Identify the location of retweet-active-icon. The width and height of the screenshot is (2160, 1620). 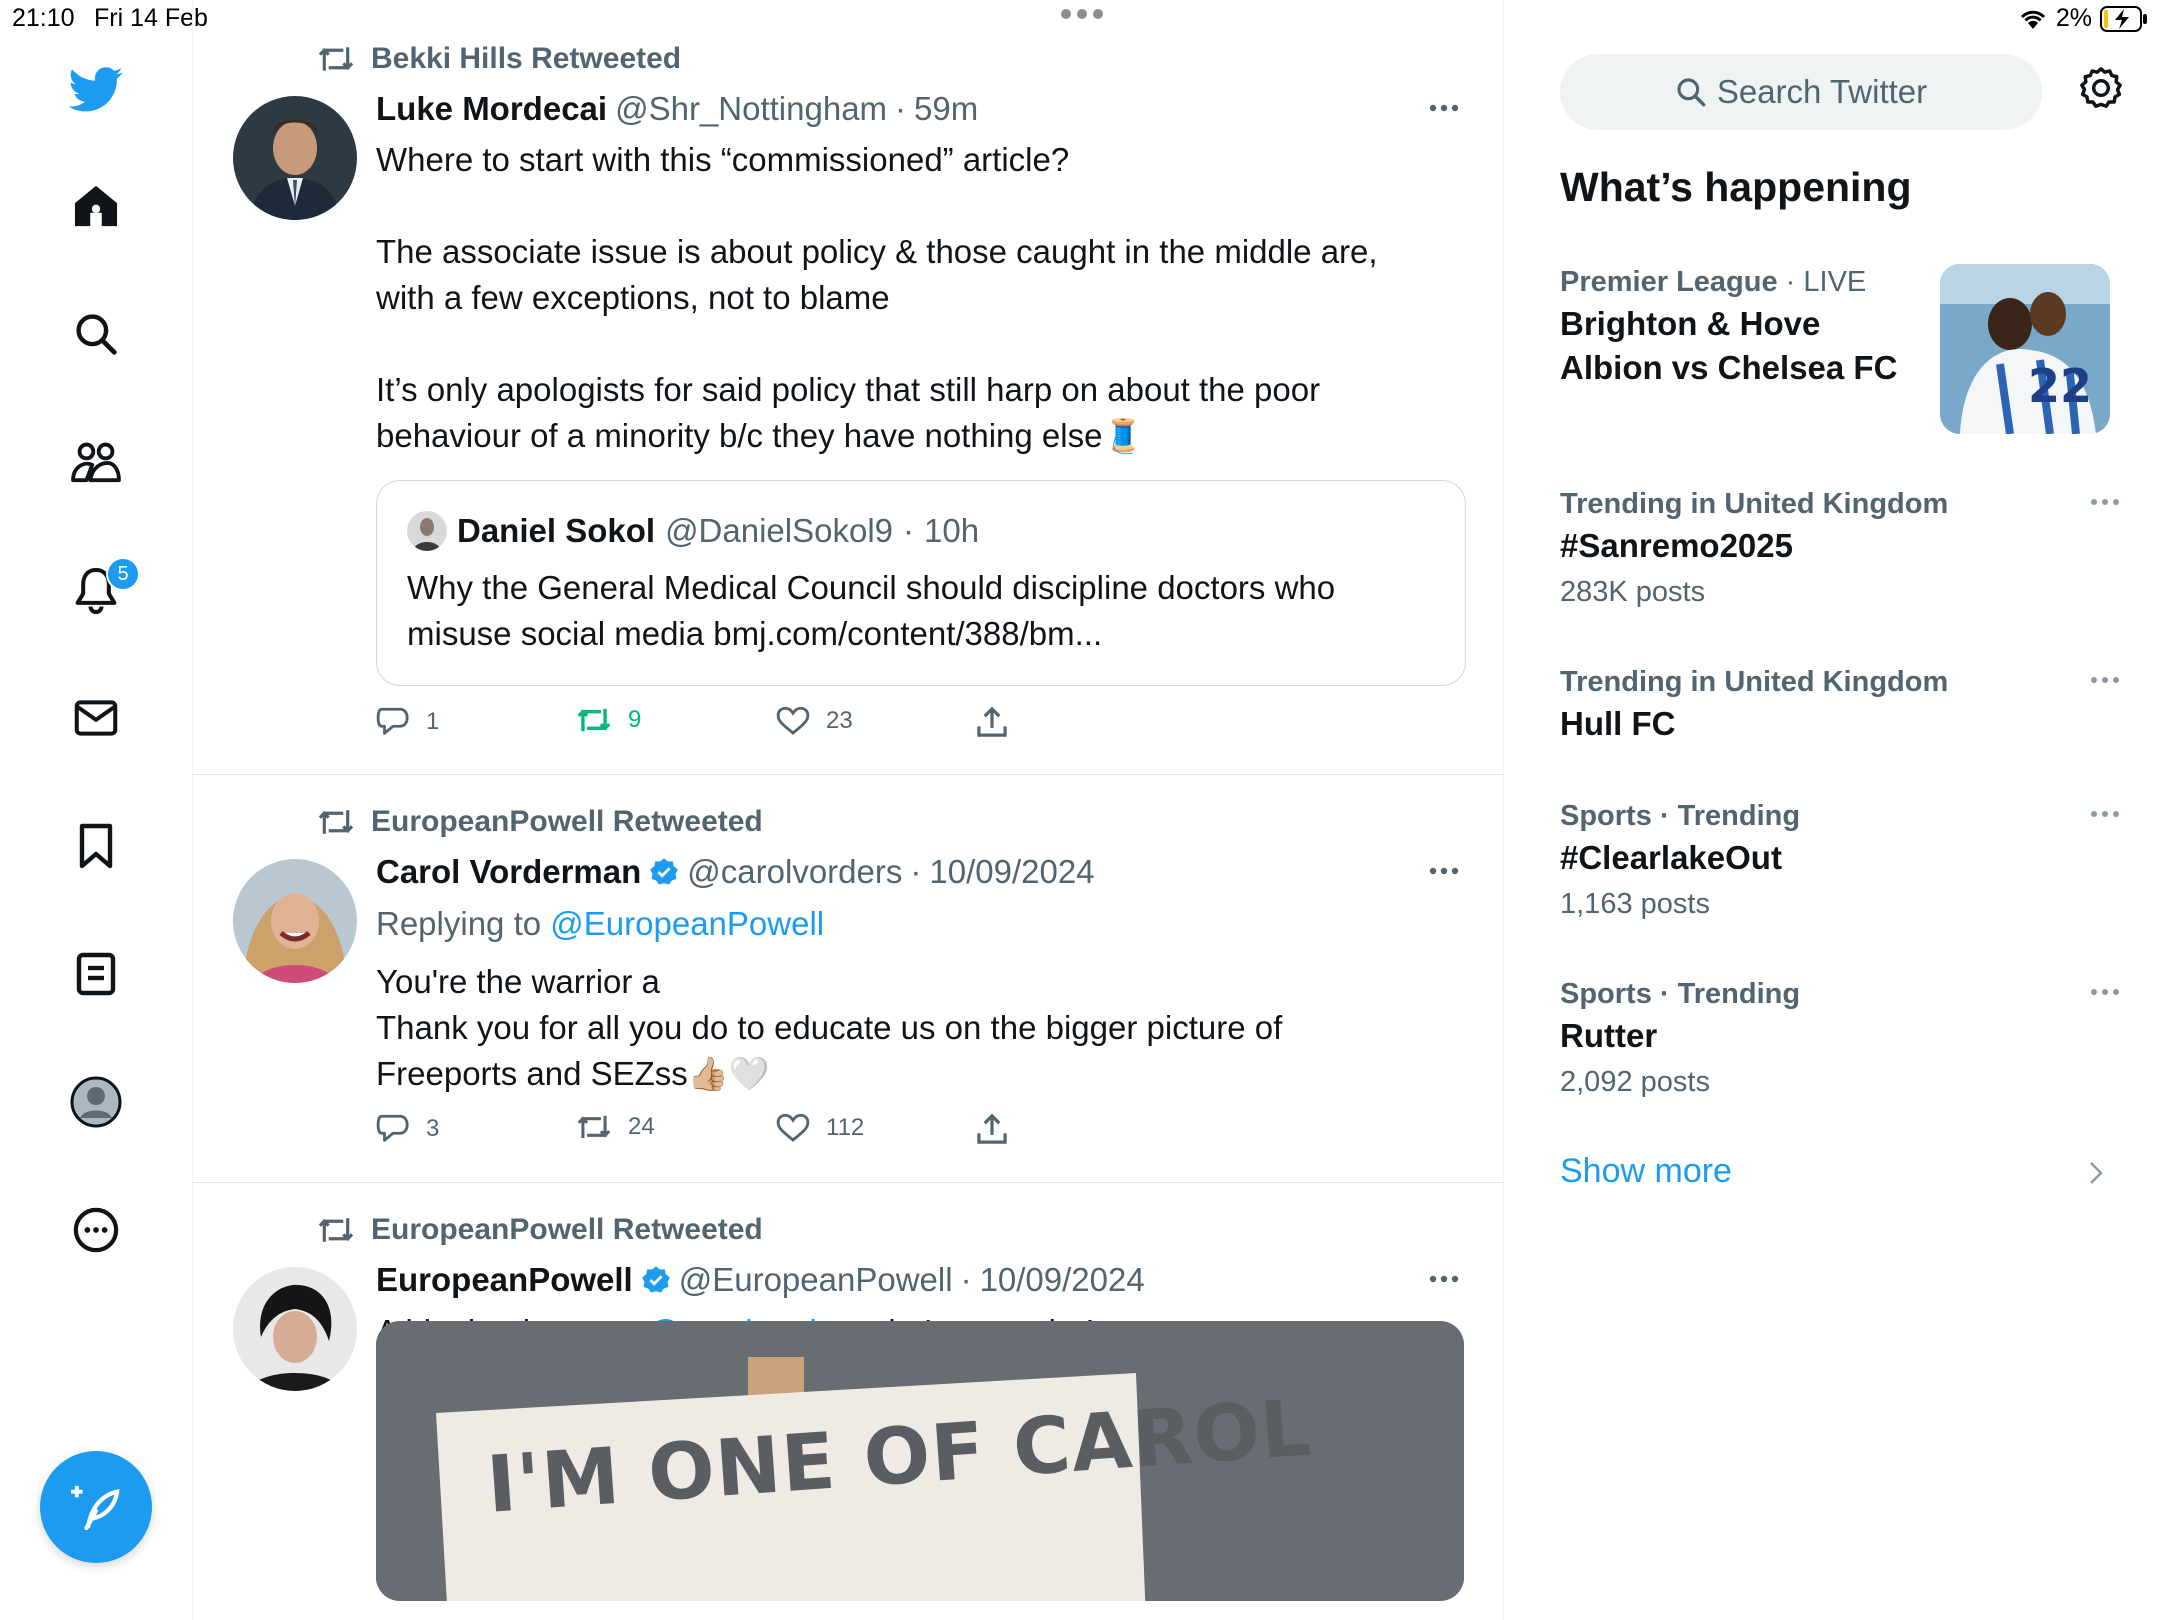
(594, 720).